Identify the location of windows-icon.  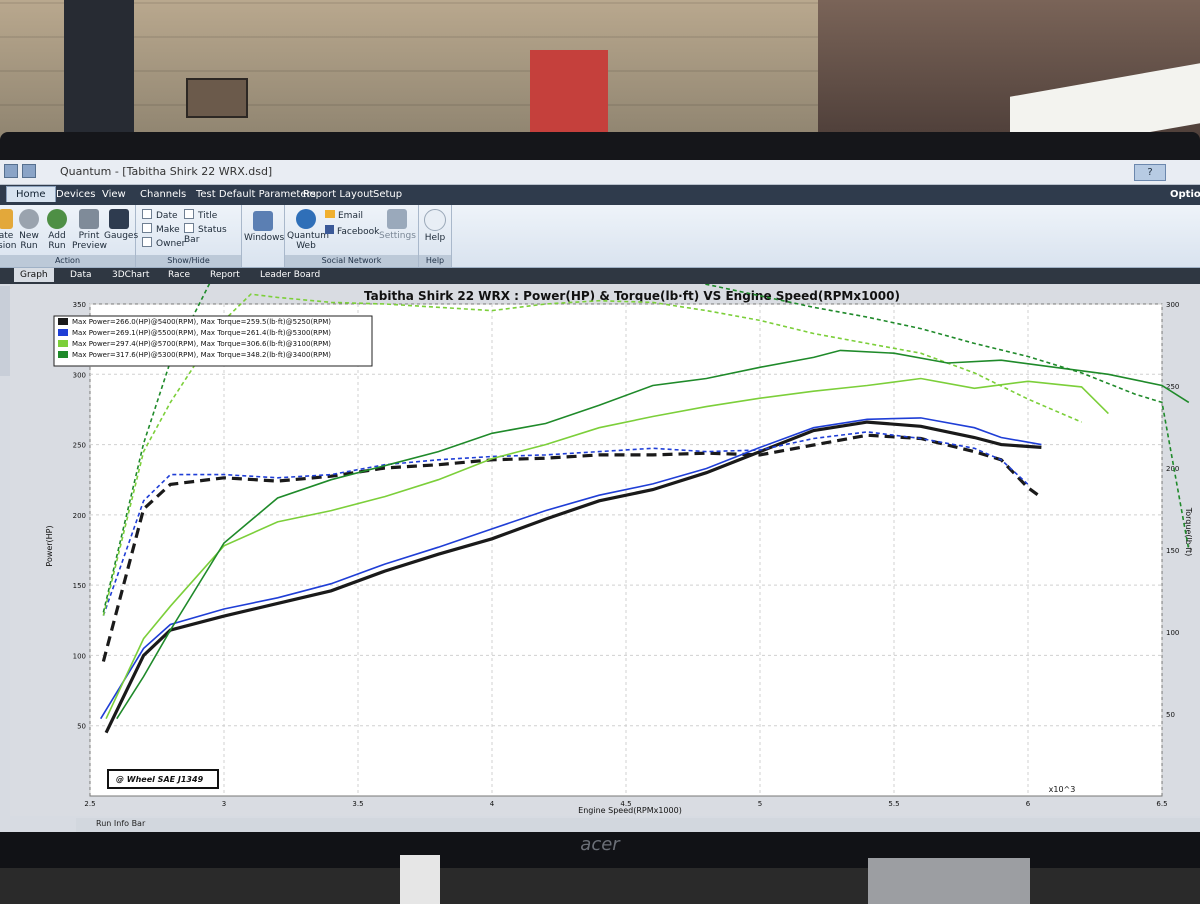
(263, 221).